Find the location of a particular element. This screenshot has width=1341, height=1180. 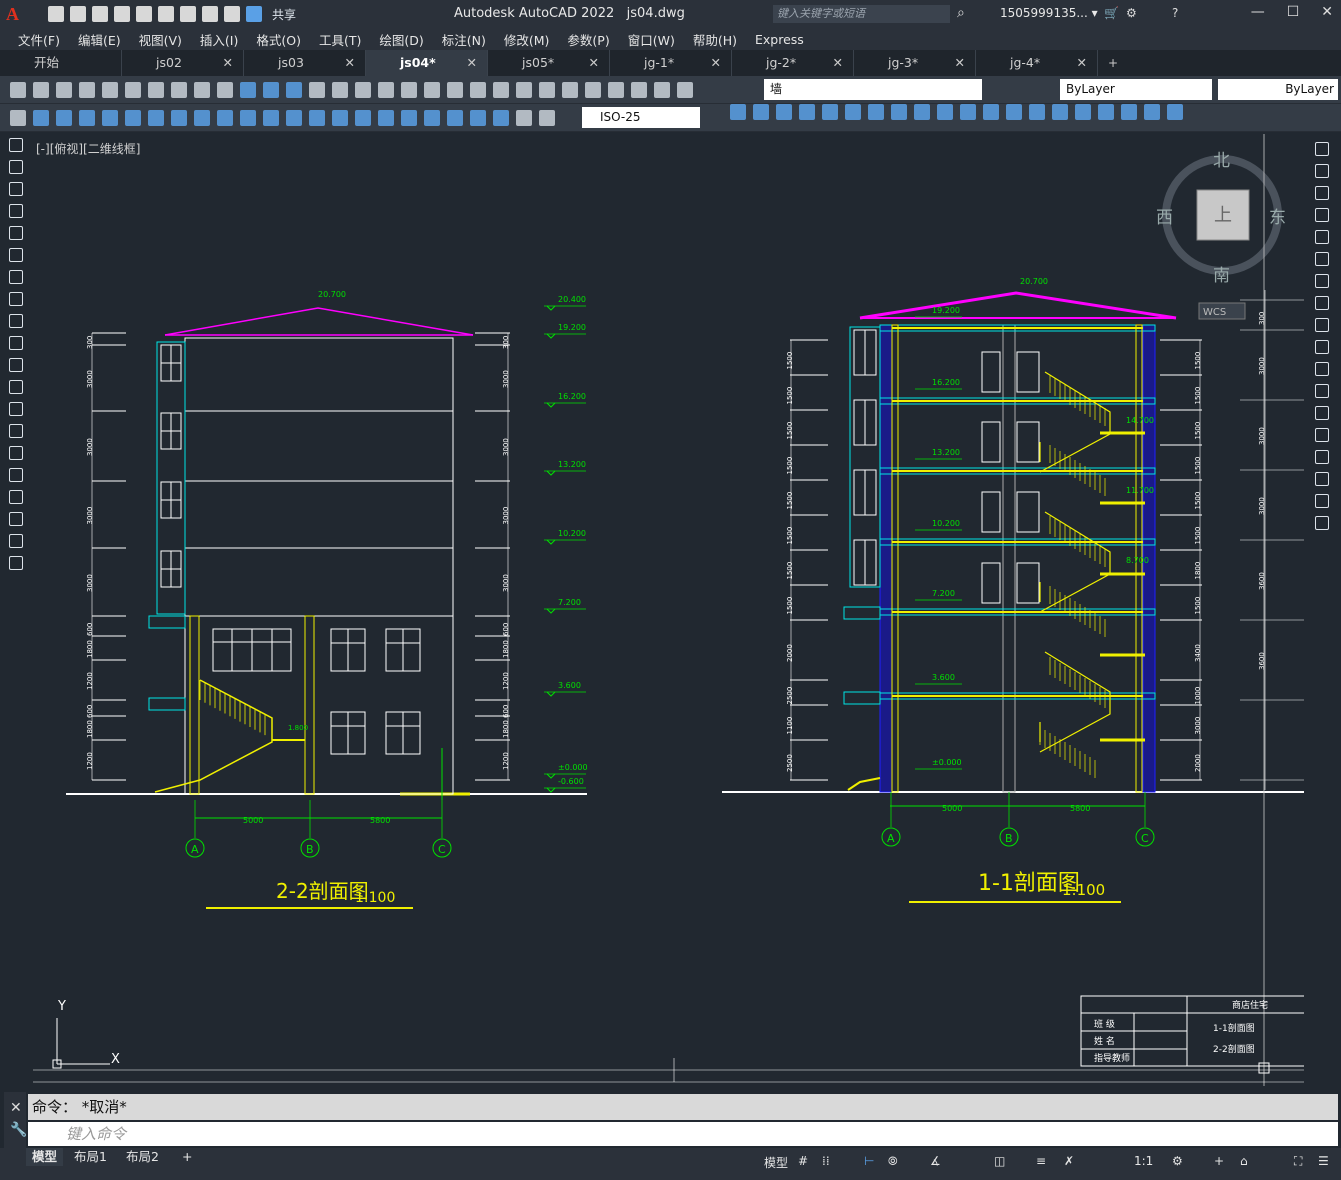

cart-icon: 🛒 is located at coordinates (1111, 13).